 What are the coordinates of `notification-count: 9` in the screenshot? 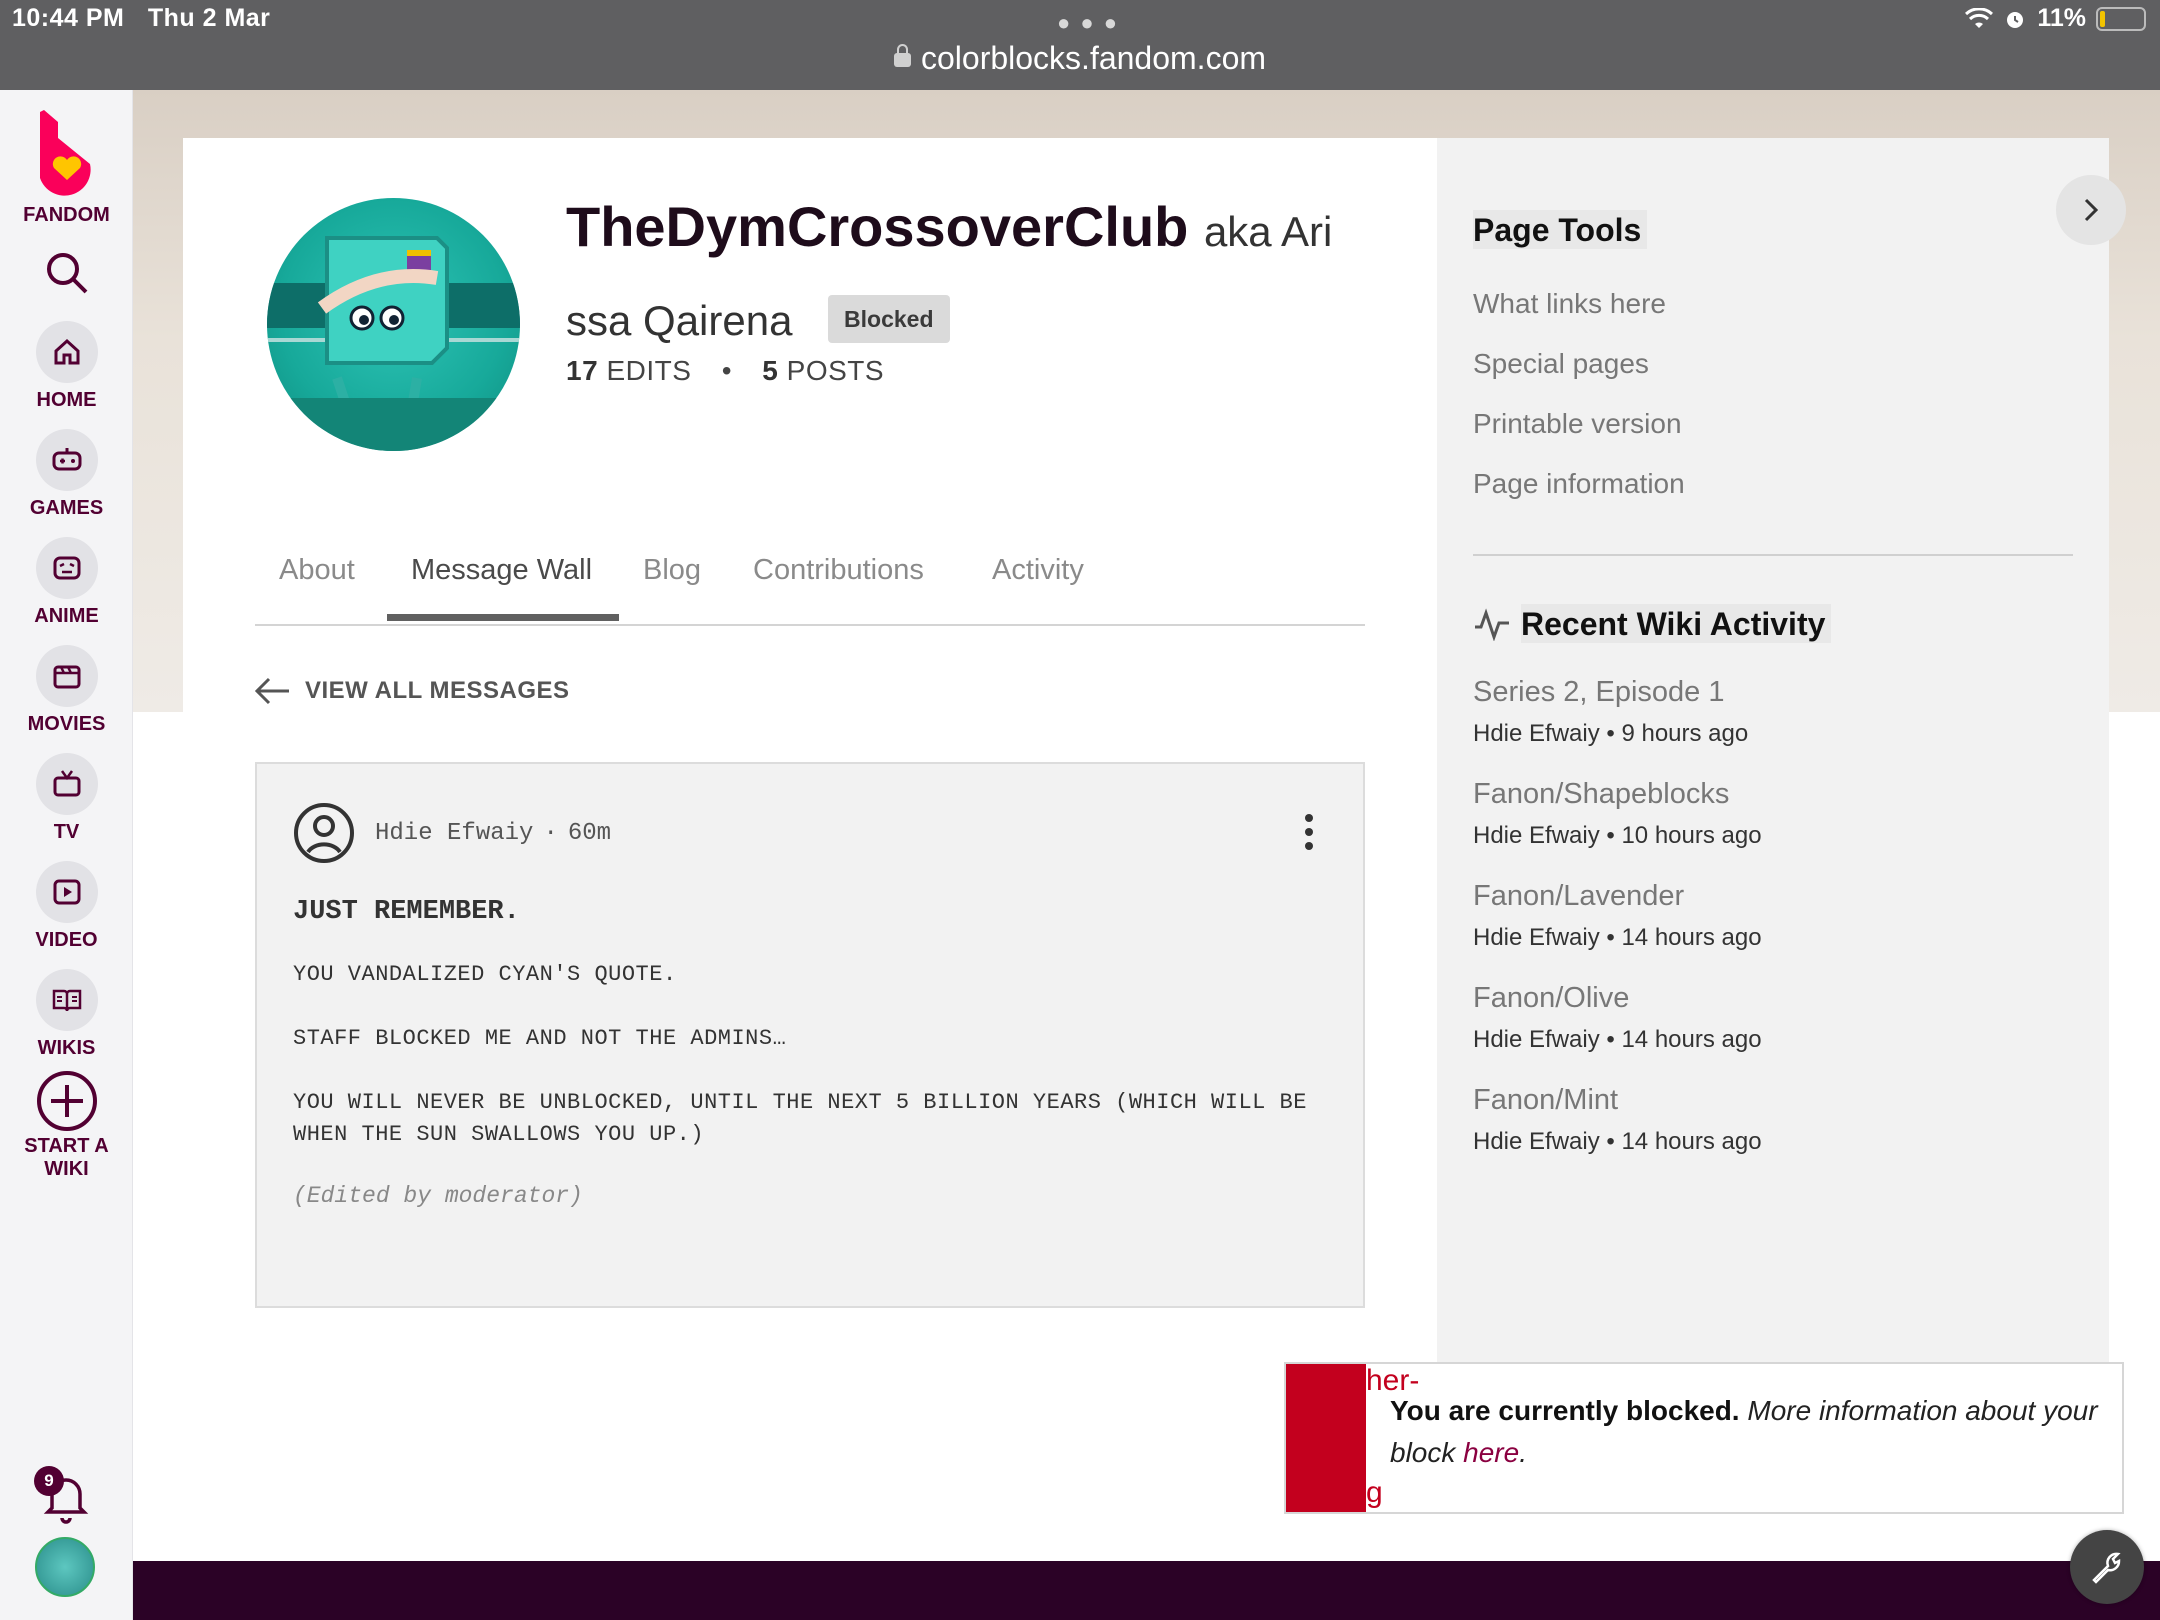 It's located at (49, 1481).